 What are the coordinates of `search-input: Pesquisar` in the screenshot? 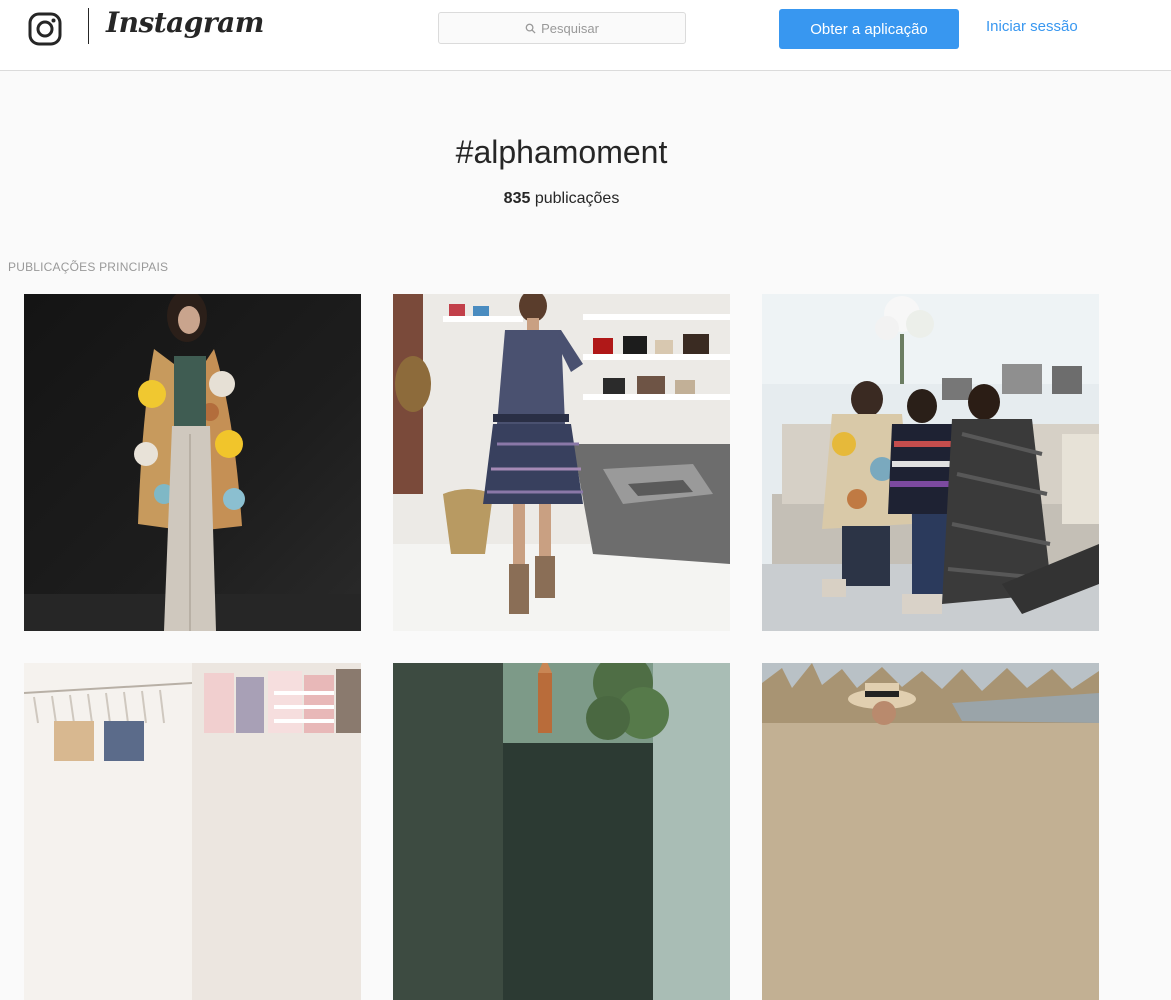 It's located at (562, 28).